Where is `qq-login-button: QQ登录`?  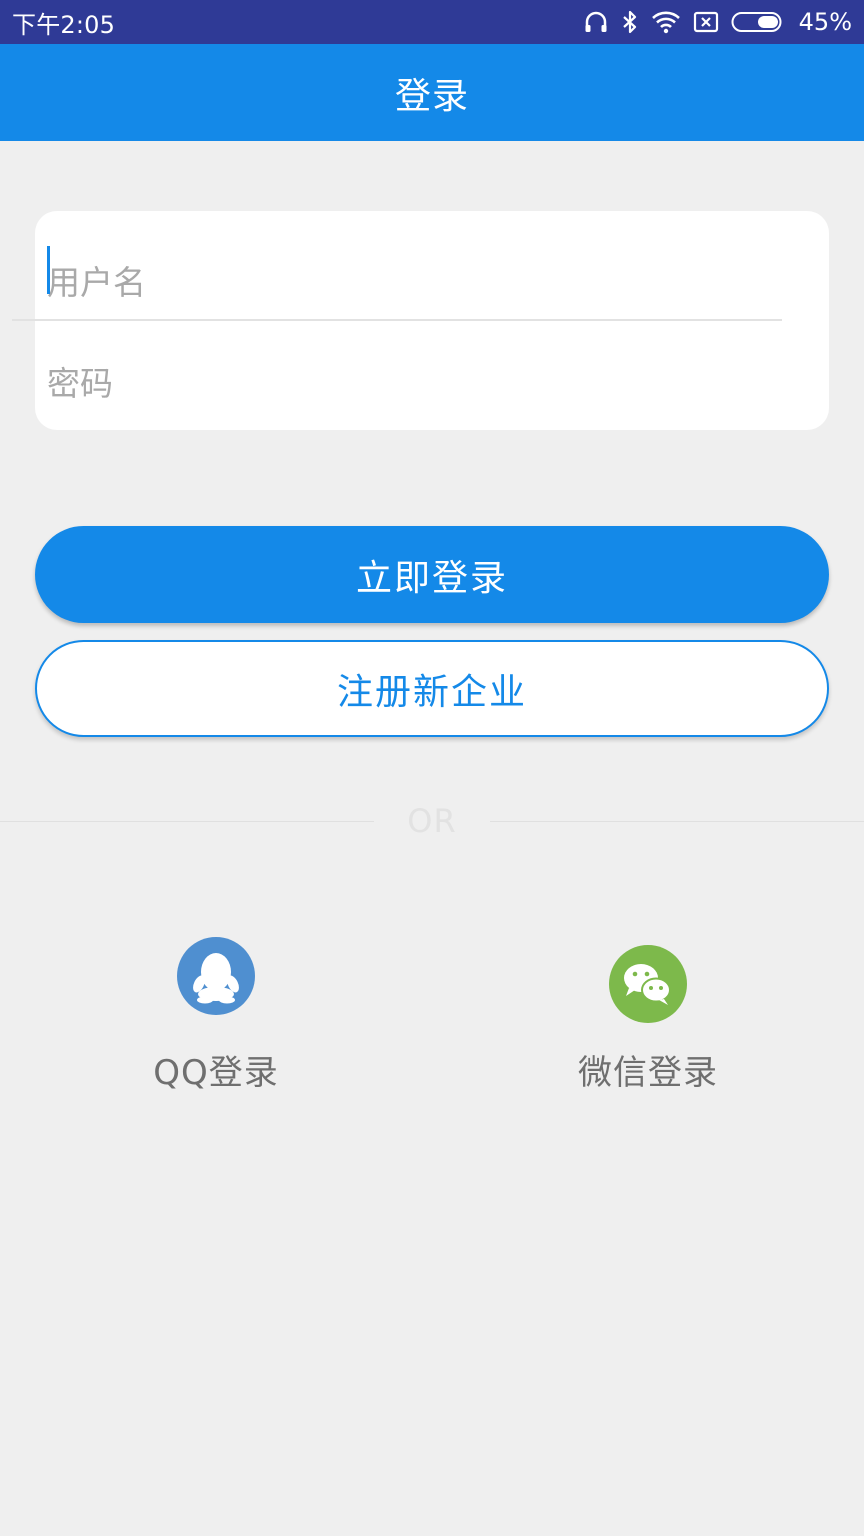
qq-login-button: QQ登录 is located at coordinates (216, 1012).